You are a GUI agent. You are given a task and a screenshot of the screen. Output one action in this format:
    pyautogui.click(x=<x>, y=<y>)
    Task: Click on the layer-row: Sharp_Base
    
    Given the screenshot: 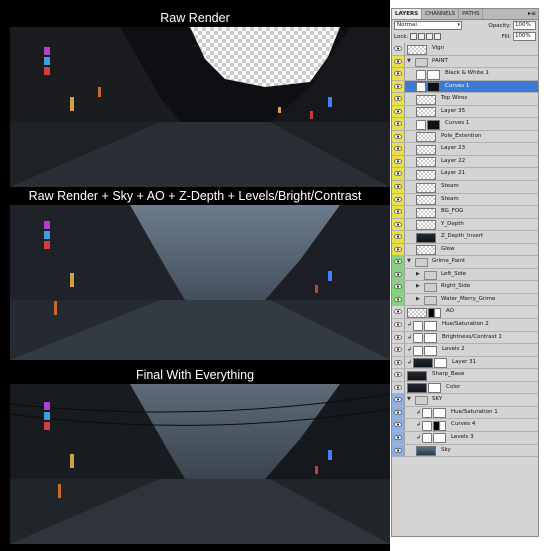 What is the action you would take?
    pyautogui.click(x=465, y=375)
    